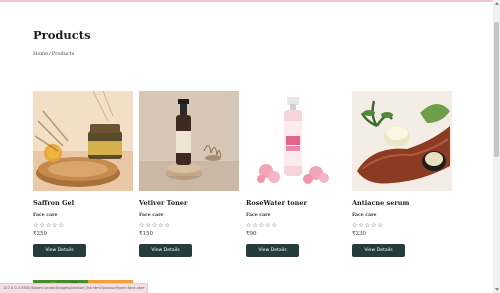 Image resolution: width=500 pixels, height=293 pixels. What do you see at coordinates (62, 35) in the screenshot?
I see `page-title: Products` at bounding box center [62, 35].